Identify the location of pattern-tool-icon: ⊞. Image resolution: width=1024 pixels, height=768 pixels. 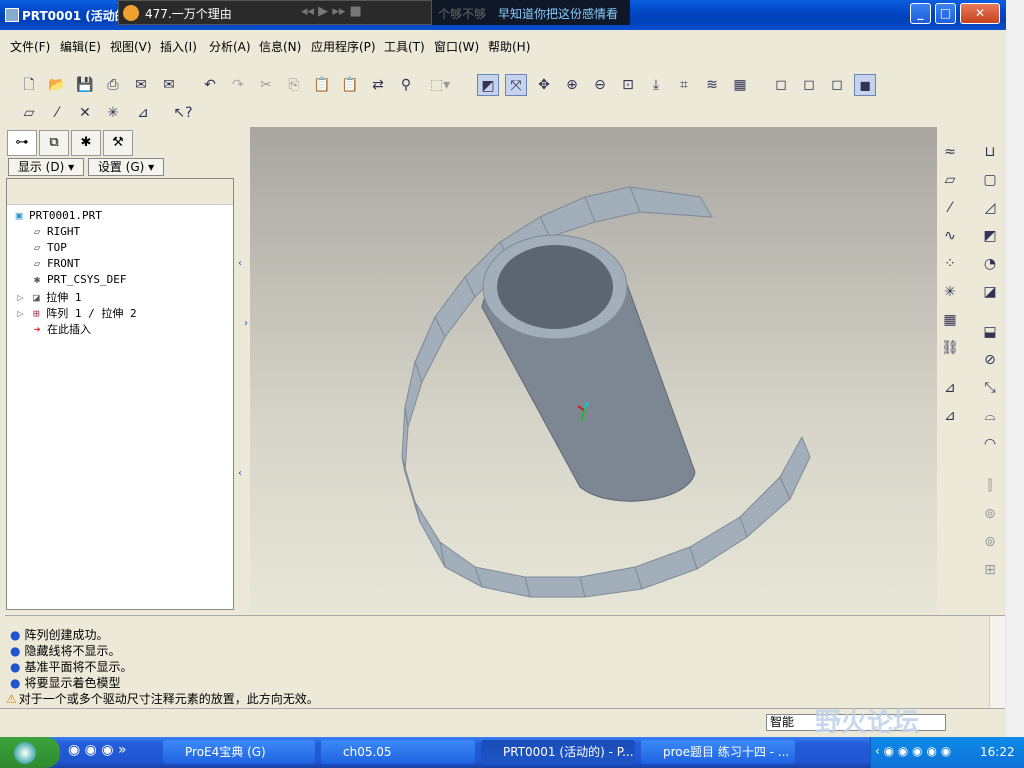
(990, 570).